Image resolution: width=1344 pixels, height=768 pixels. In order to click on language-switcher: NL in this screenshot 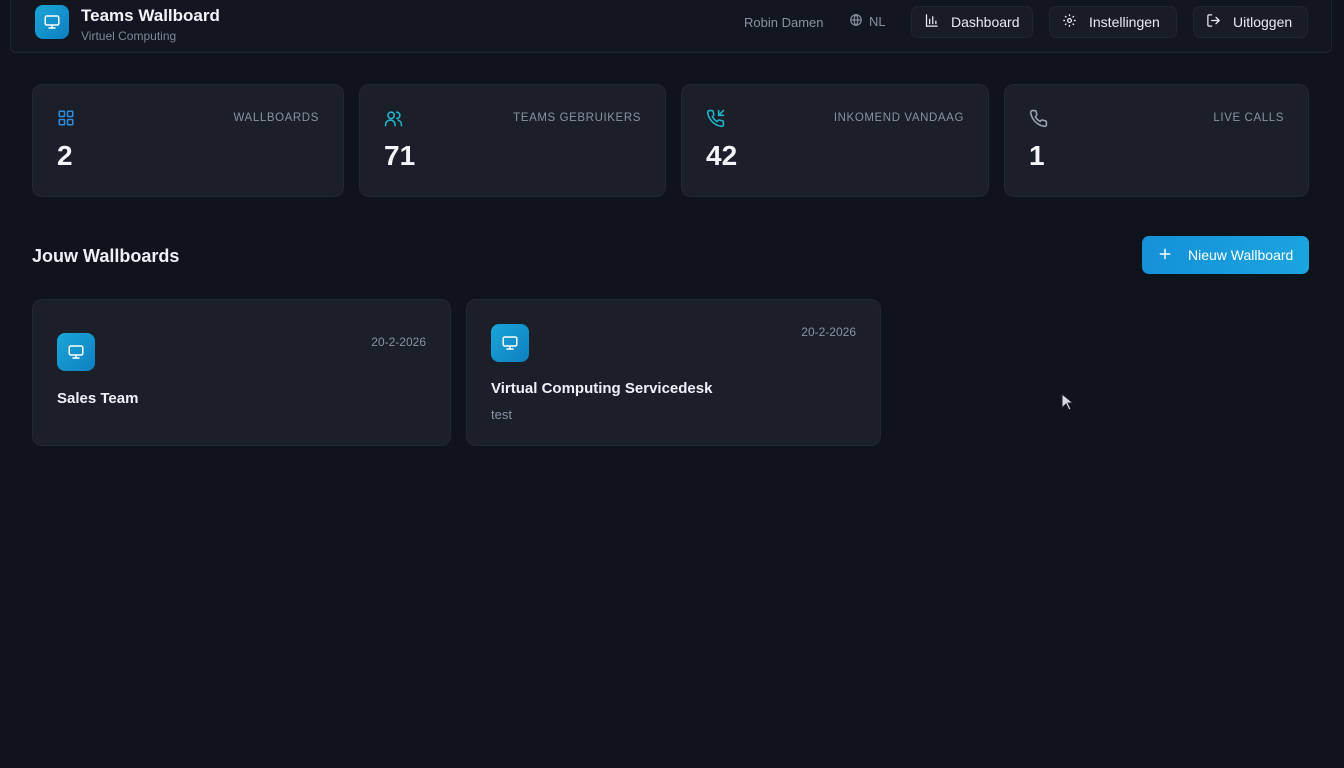, I will do `click(867, 21)`.